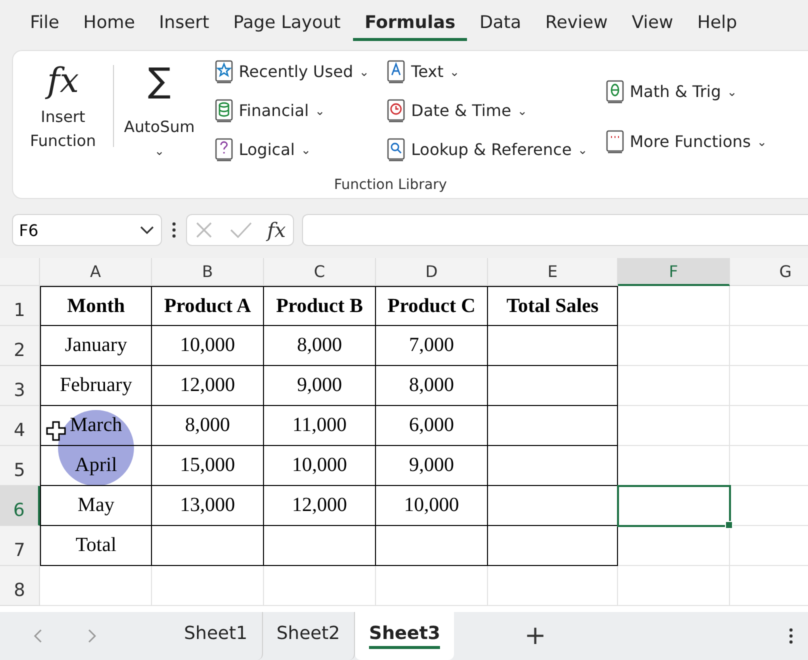 This screenshot has width=808, height=660. I want to click on table-cell: Product C, so click(432, 306).